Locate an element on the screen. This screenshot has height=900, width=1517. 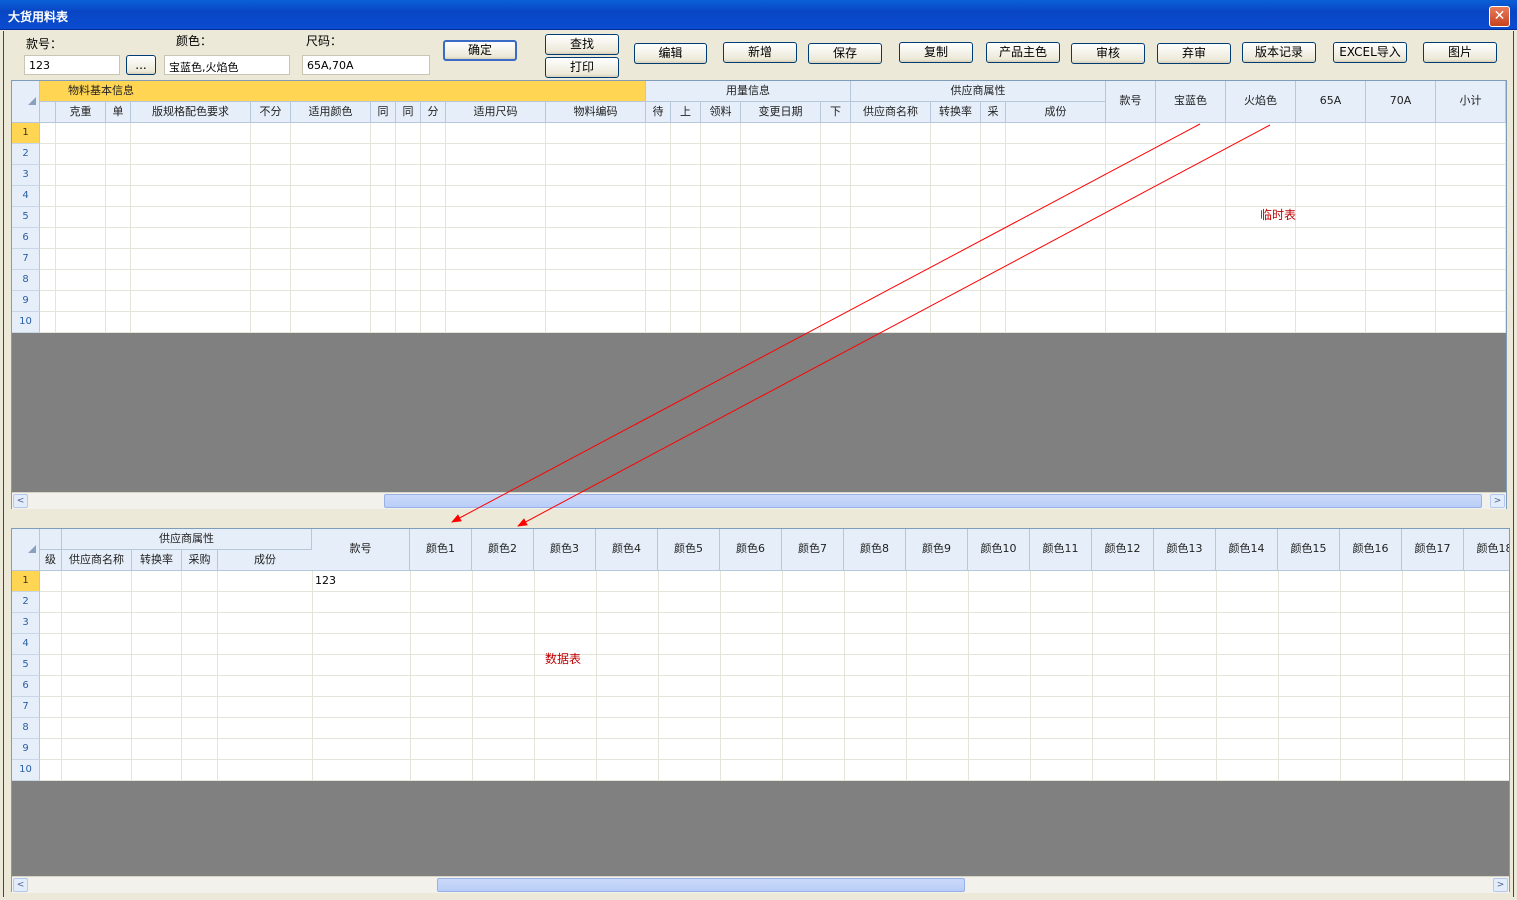
col-header: 颜色17 is located at coordinates (1433, 550).